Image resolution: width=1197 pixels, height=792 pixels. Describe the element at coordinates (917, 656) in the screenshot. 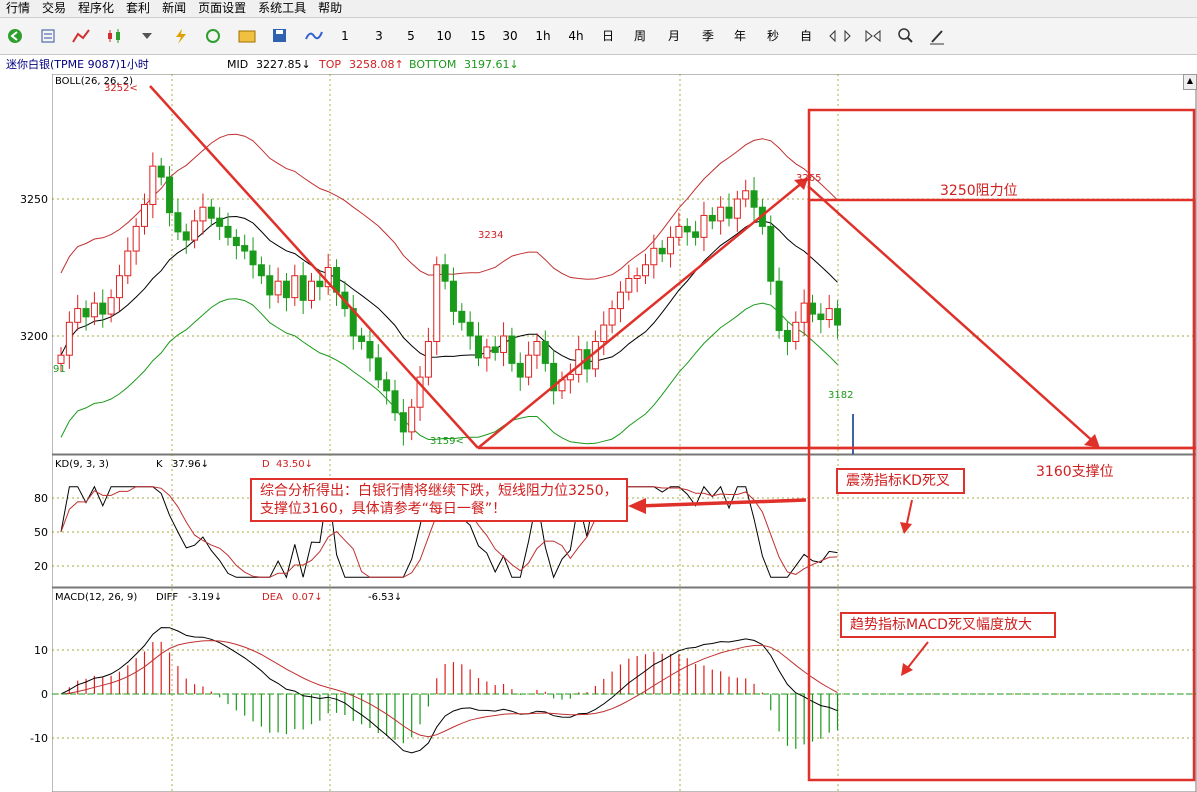

I see `macd-cross-arrow-line` at that location.